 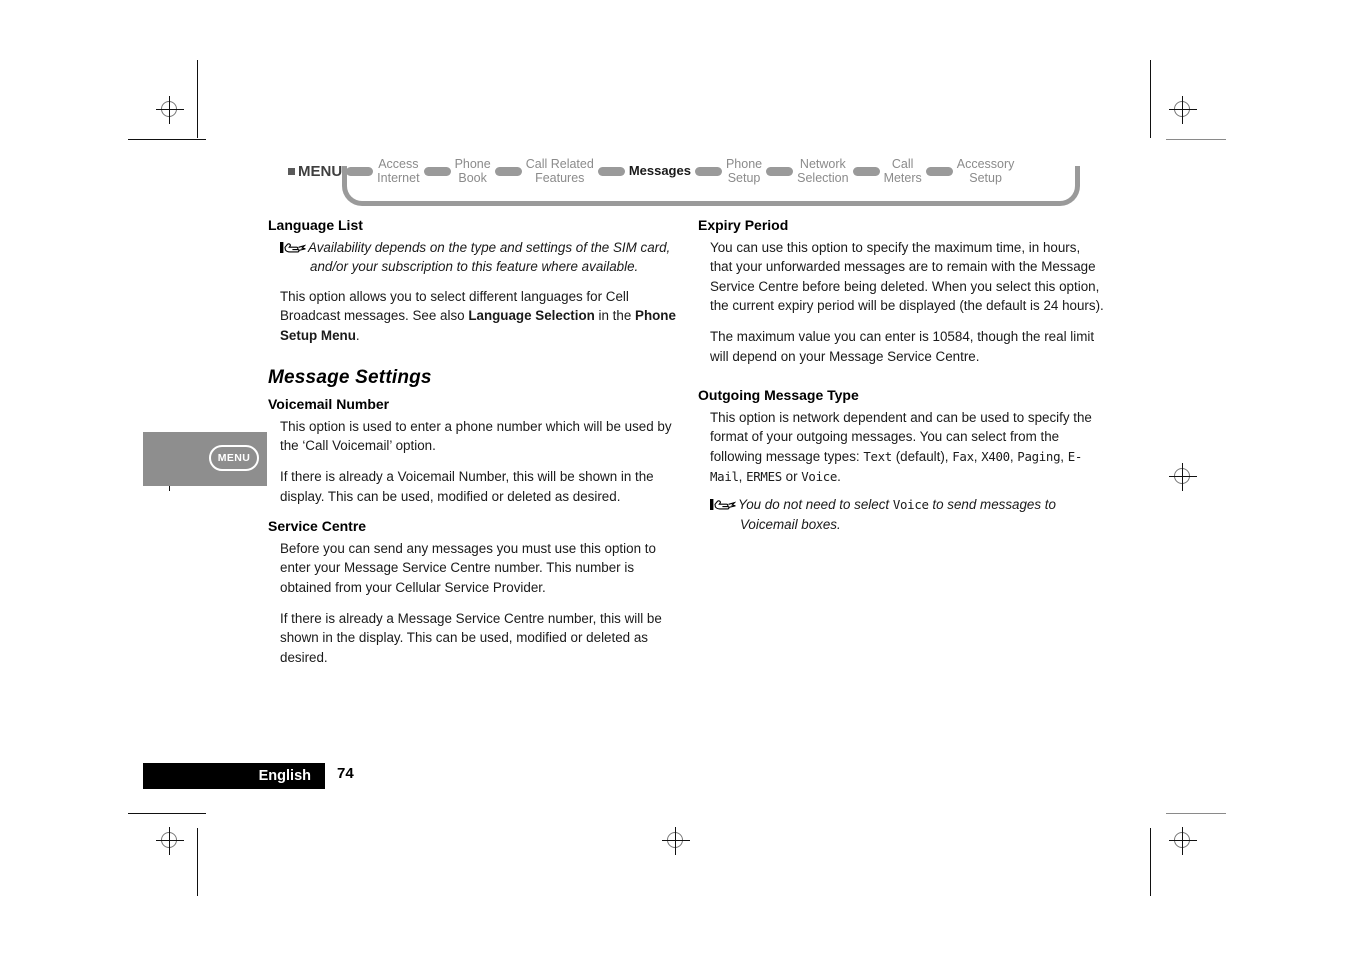 I want to click on registration-mark-top-right, so click(x=1183, y=110).